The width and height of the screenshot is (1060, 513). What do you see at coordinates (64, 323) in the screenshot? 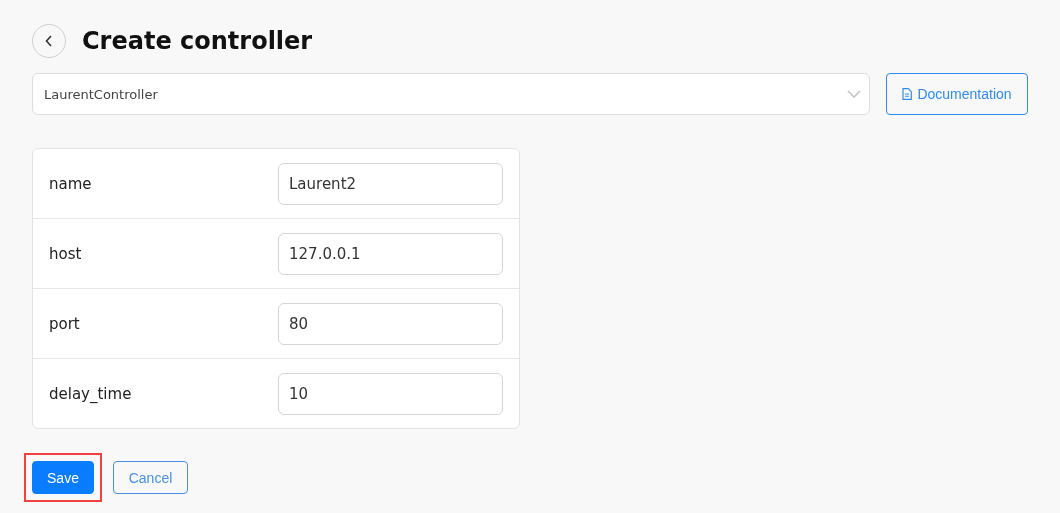
I see `field-label: port` at bounding box center [64, 323].